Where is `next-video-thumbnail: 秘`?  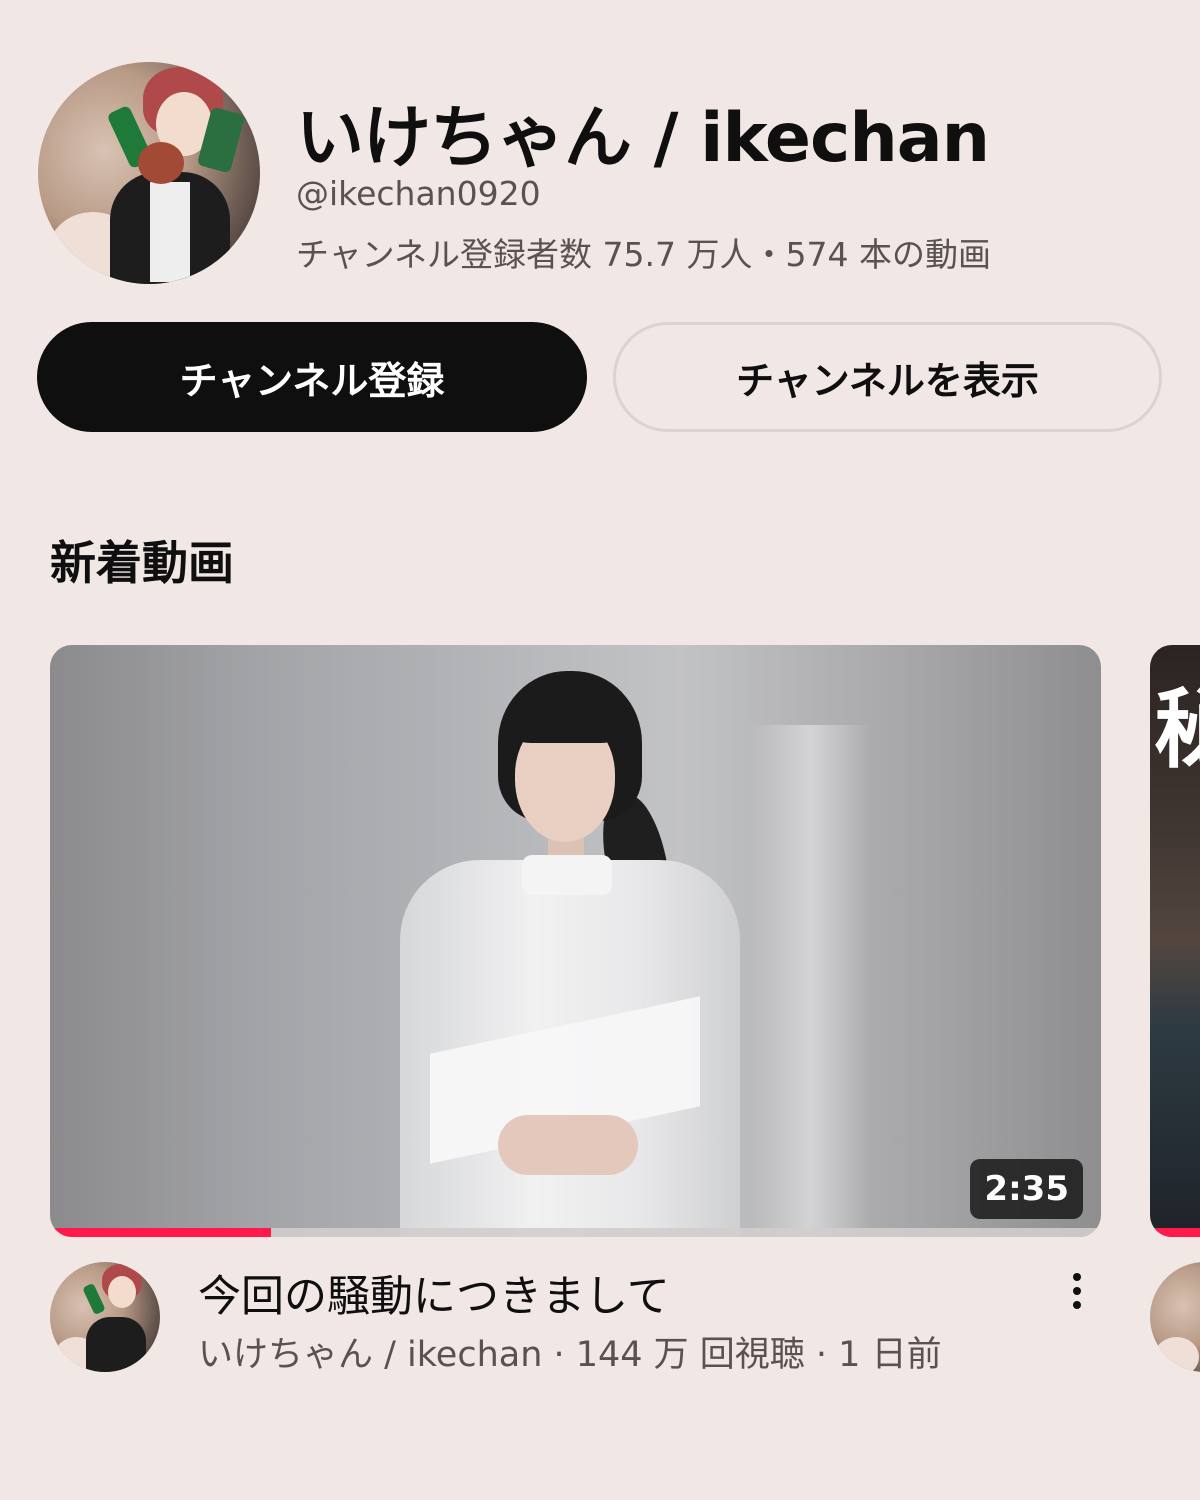
next-video-thumbnail: 秘 is located at coordinates (1175, 941).